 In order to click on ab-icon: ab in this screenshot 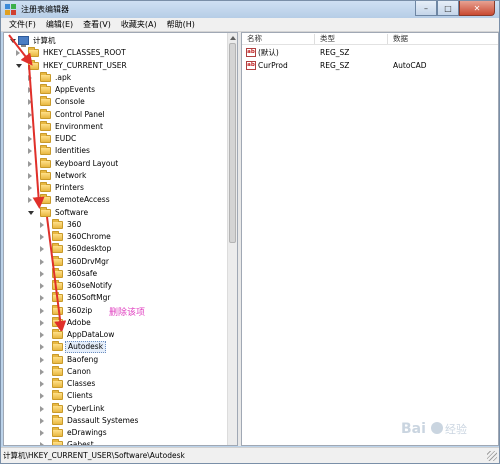, I will do `click(251, 65)`.